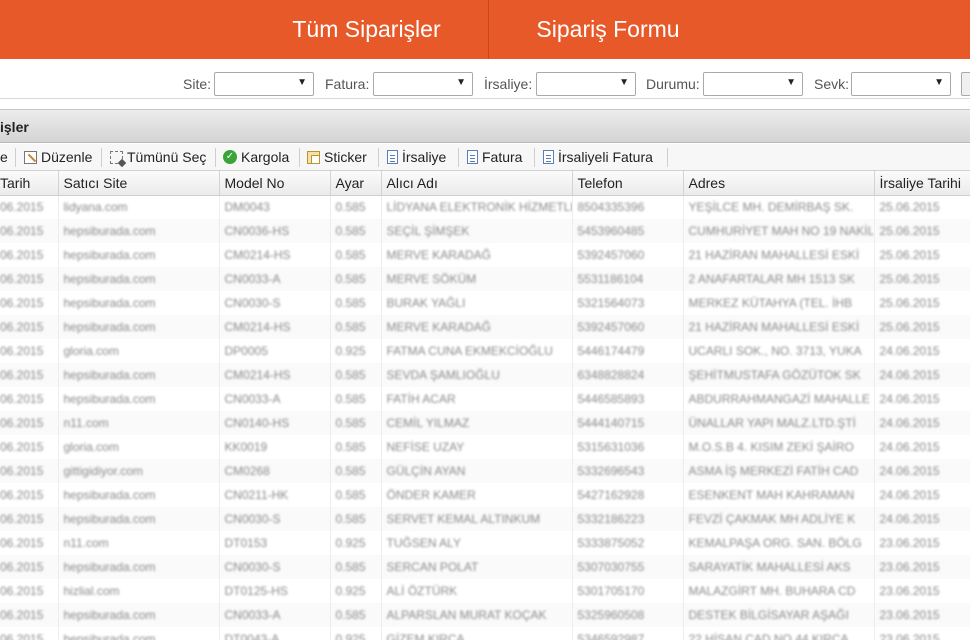 The image size is (970, 640). Describe the element at coordinates (628, 183) in the screenshot. I see `column-header-phone: Telefon` at that location.